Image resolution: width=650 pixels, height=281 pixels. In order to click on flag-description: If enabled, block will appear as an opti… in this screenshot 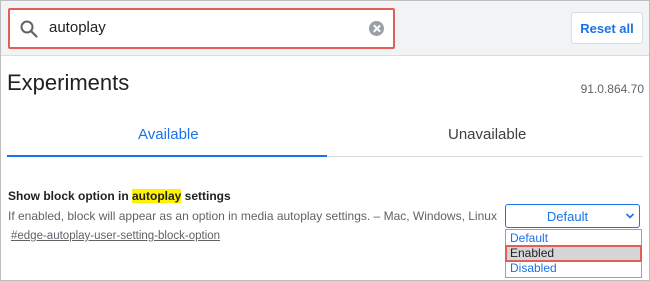, I will do `click(252, 216)`.